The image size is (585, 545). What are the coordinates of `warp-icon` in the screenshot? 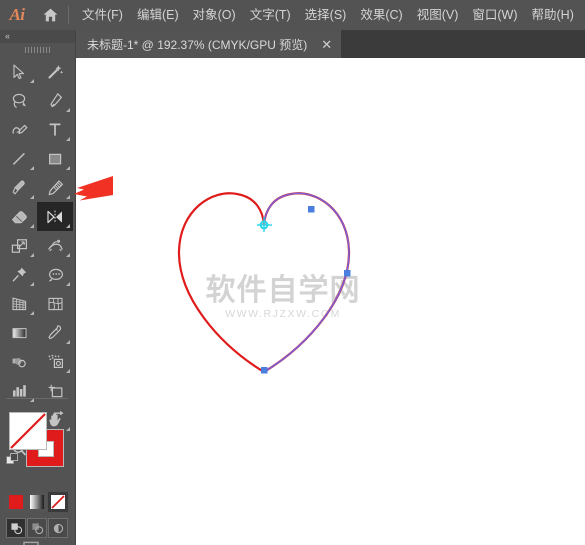 It's located at (55, 245).